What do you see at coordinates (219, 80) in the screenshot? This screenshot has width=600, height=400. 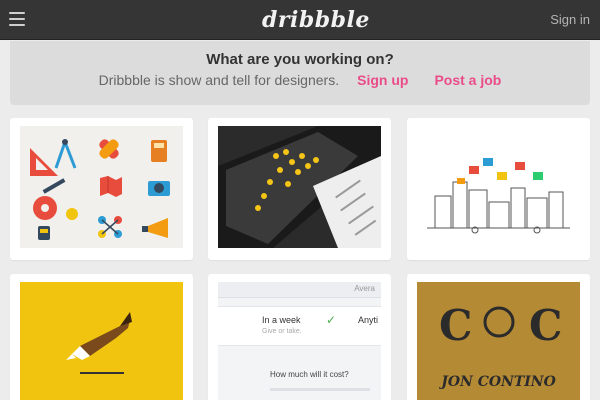 I see `promo-tagline: Dribbble is show and tell for designers.` at bounding box center [219, 80].